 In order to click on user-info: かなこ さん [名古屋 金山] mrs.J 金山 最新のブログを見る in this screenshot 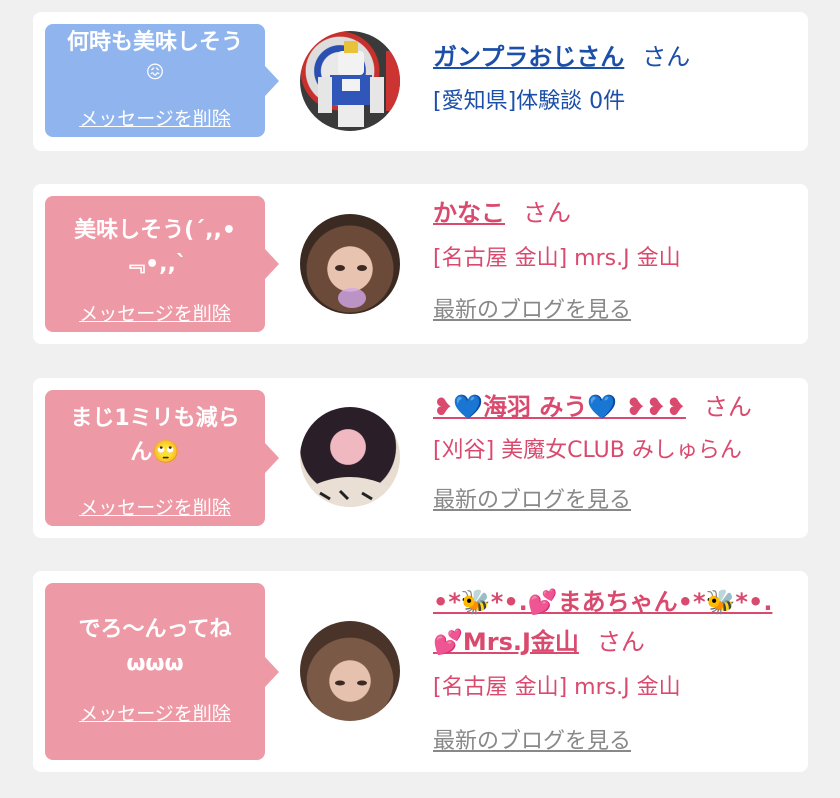, I will do `click(613, 262)`.